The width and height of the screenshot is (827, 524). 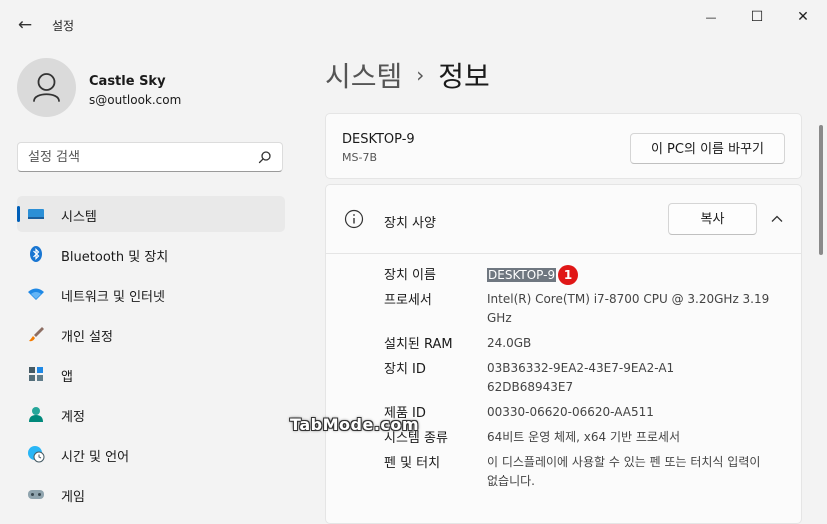 I want to click on scrollbar-thumb, so click(x=821, y=190).